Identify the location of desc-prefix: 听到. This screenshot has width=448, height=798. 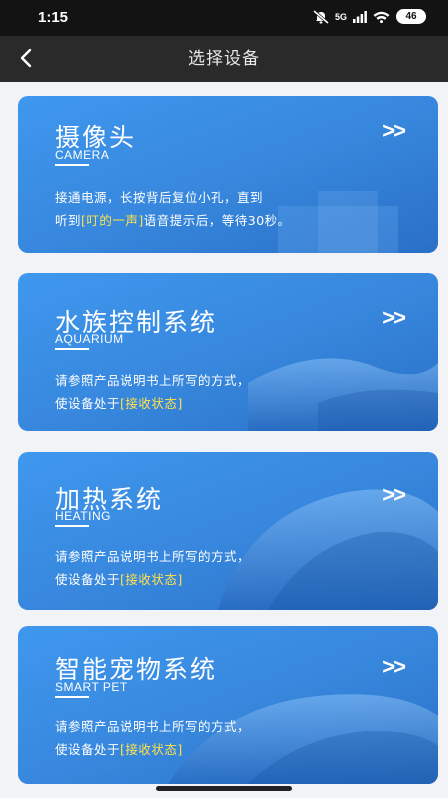
(68, 220).